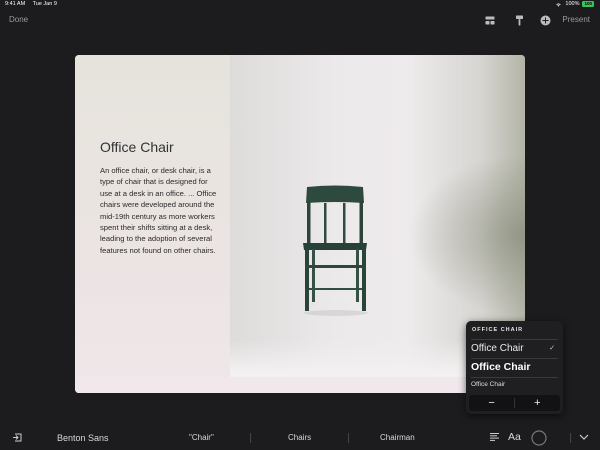  What do you see at coordinates (494, 437) in the screenshot?
I see `paragraph-align-icon` at bounding box center [494, 437].